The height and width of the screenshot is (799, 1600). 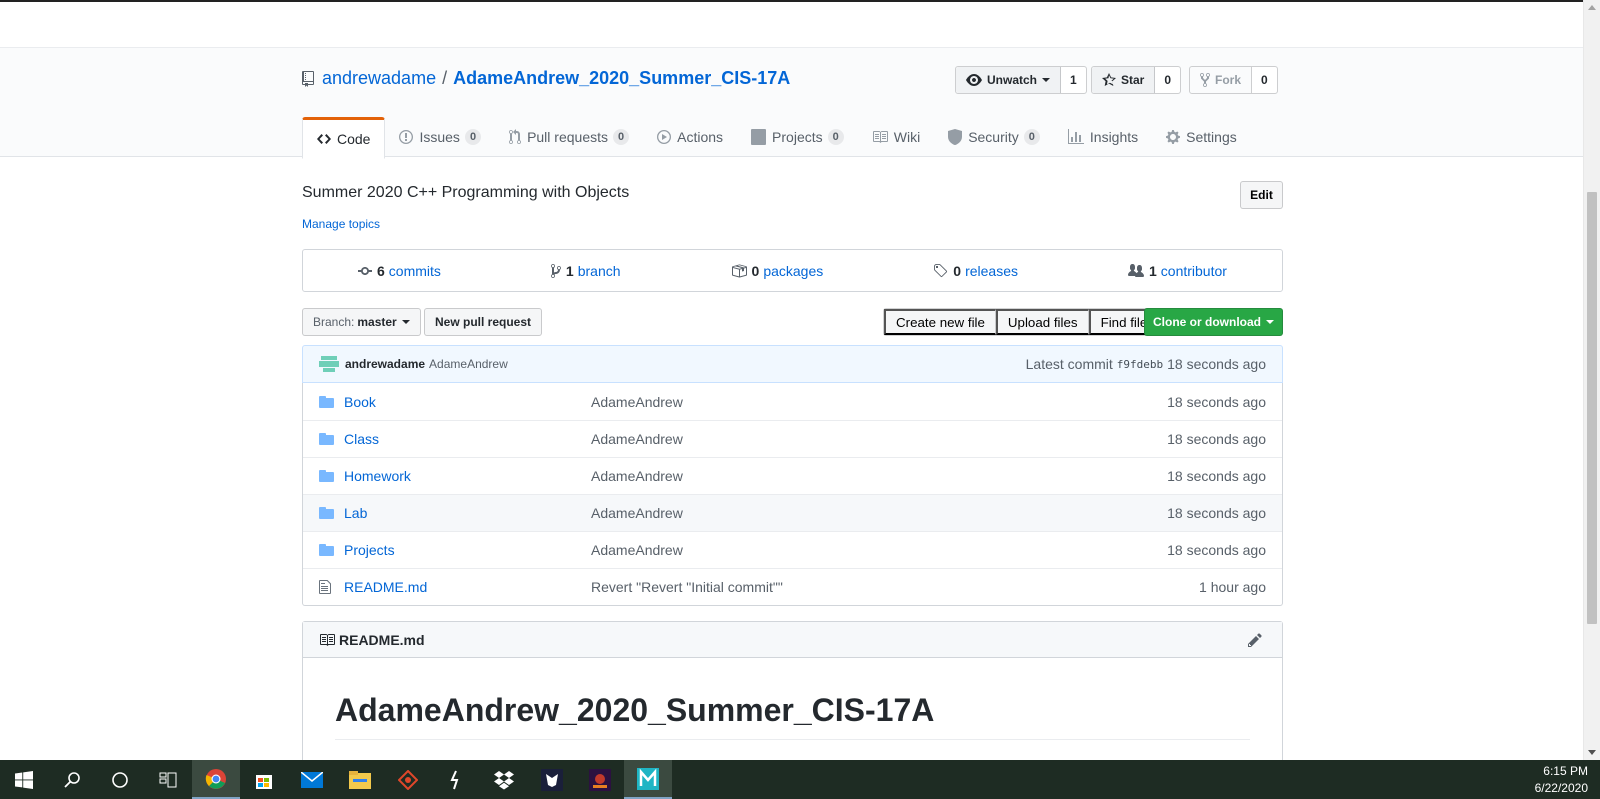 I want to click on file-name-link: Homework, so click(x=467, y=476).